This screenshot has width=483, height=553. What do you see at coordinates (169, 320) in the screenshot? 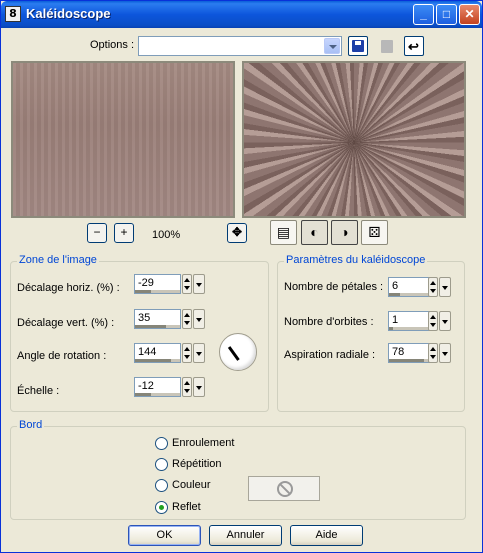
I see `vertical-offset-spinner: 35` at bounding box center [169, 320].